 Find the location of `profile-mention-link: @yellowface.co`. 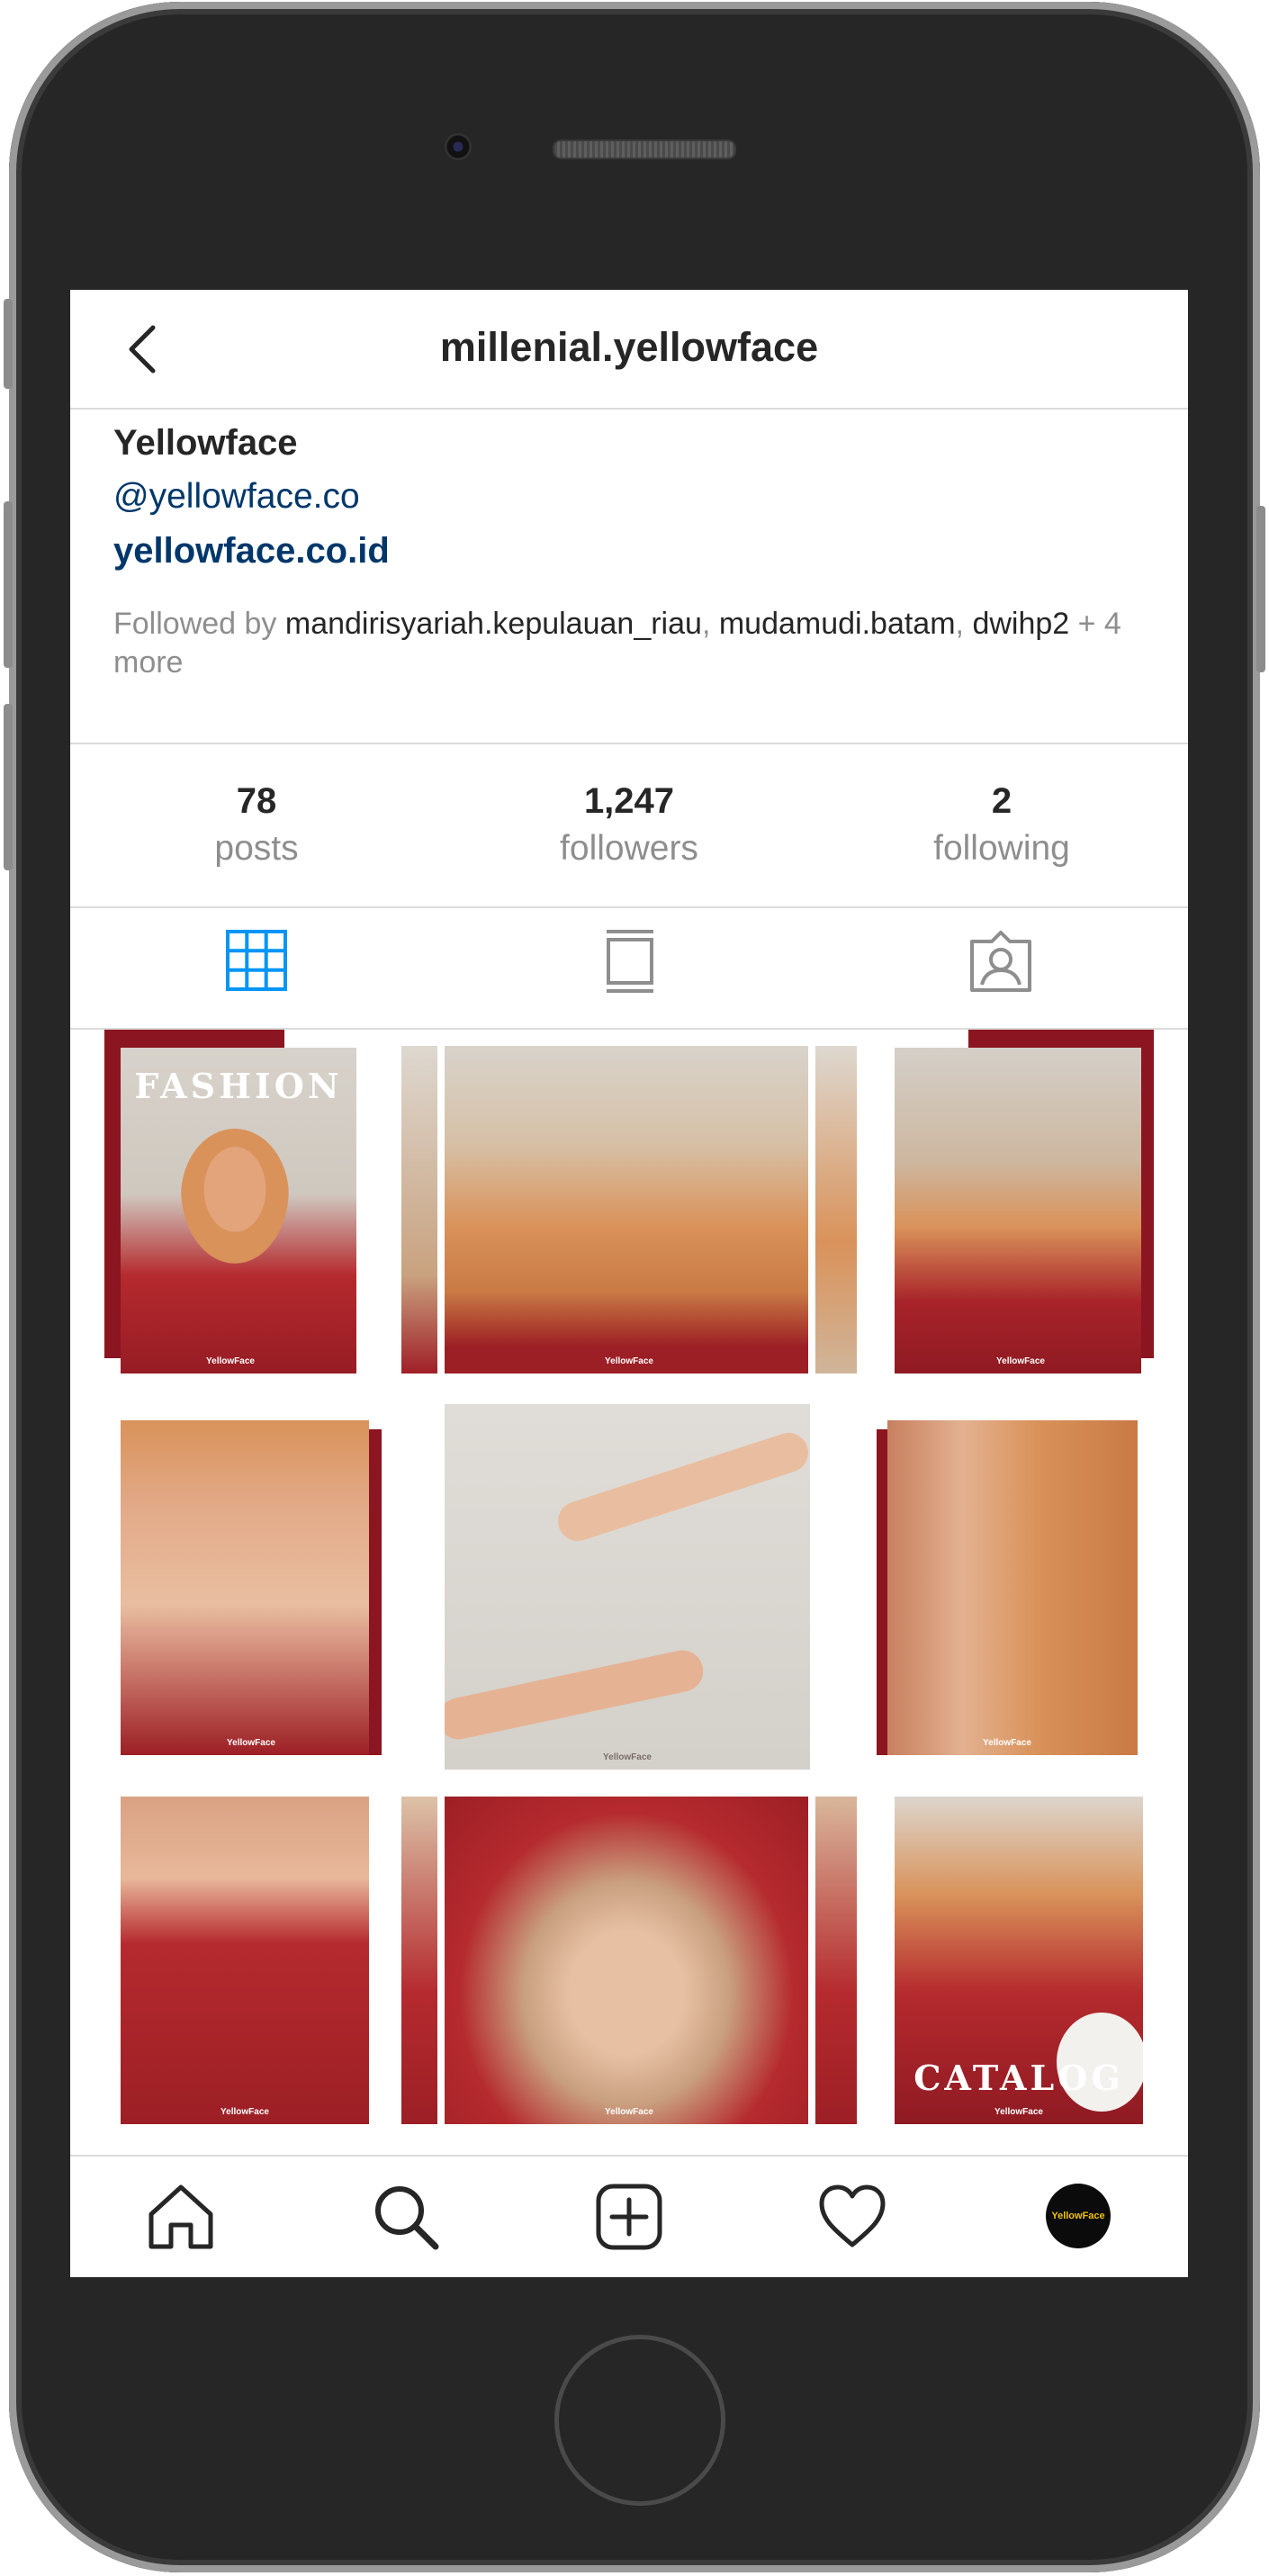

profile-mention-link: @yellowface.co is located at coordinates (635, 497).